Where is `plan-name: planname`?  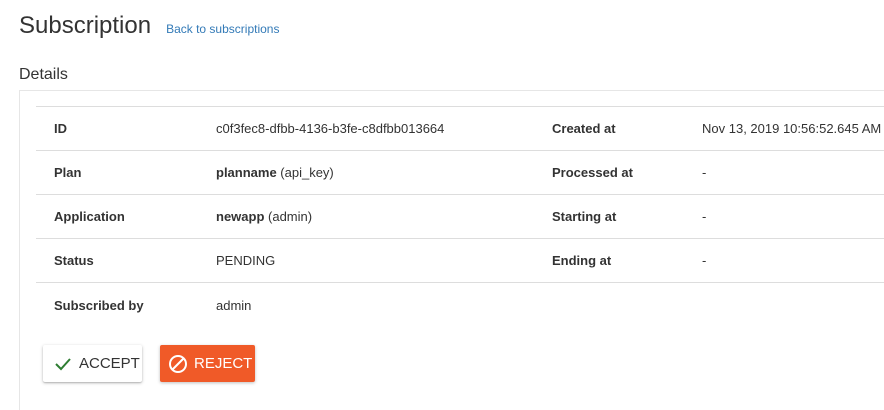
plan-name: planname is located at coordinates (246, 172).